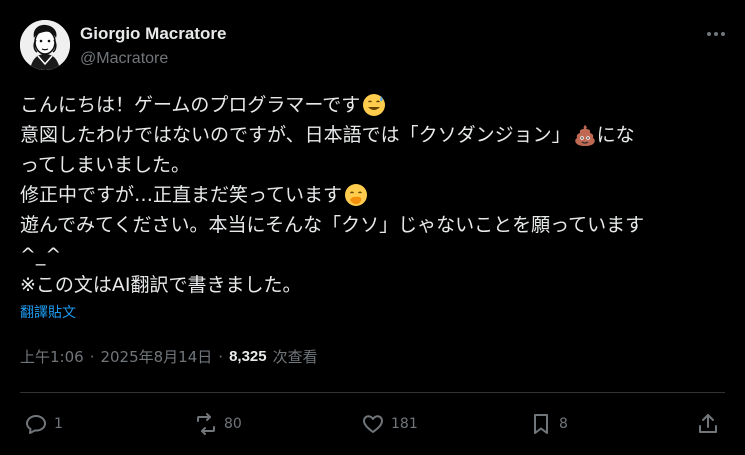 The image size is (745, 455). Describe the element at coordinates (181, 195) in the screenshot. I see `post-line-text: 修正中ですが…正直まだ笑っています` at that location.